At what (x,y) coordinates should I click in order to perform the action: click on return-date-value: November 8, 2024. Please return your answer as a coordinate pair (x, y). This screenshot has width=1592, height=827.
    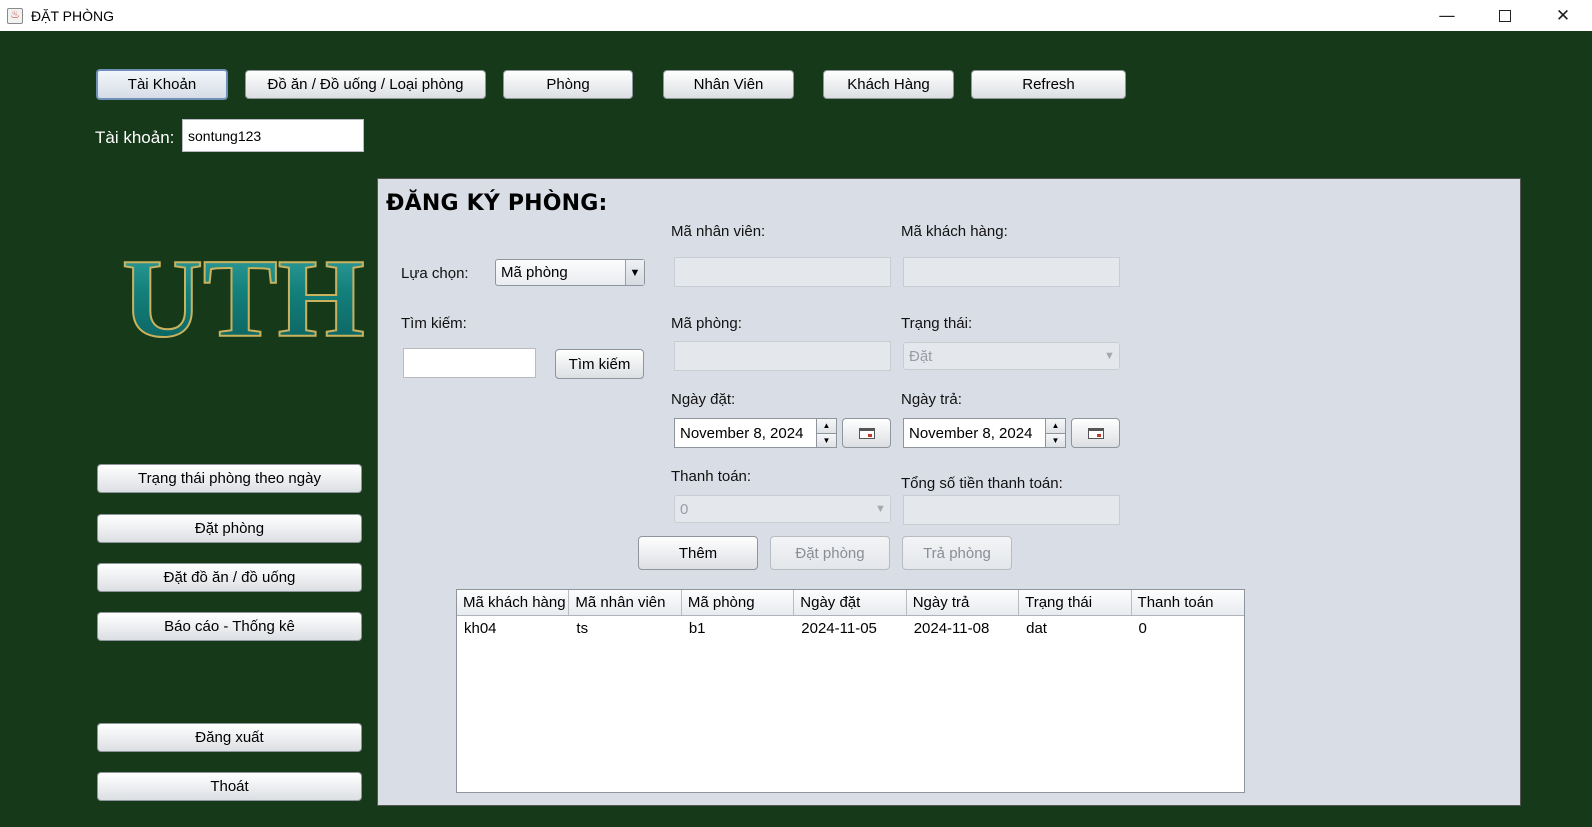
    Looking at the image, I should click on (971, 433).